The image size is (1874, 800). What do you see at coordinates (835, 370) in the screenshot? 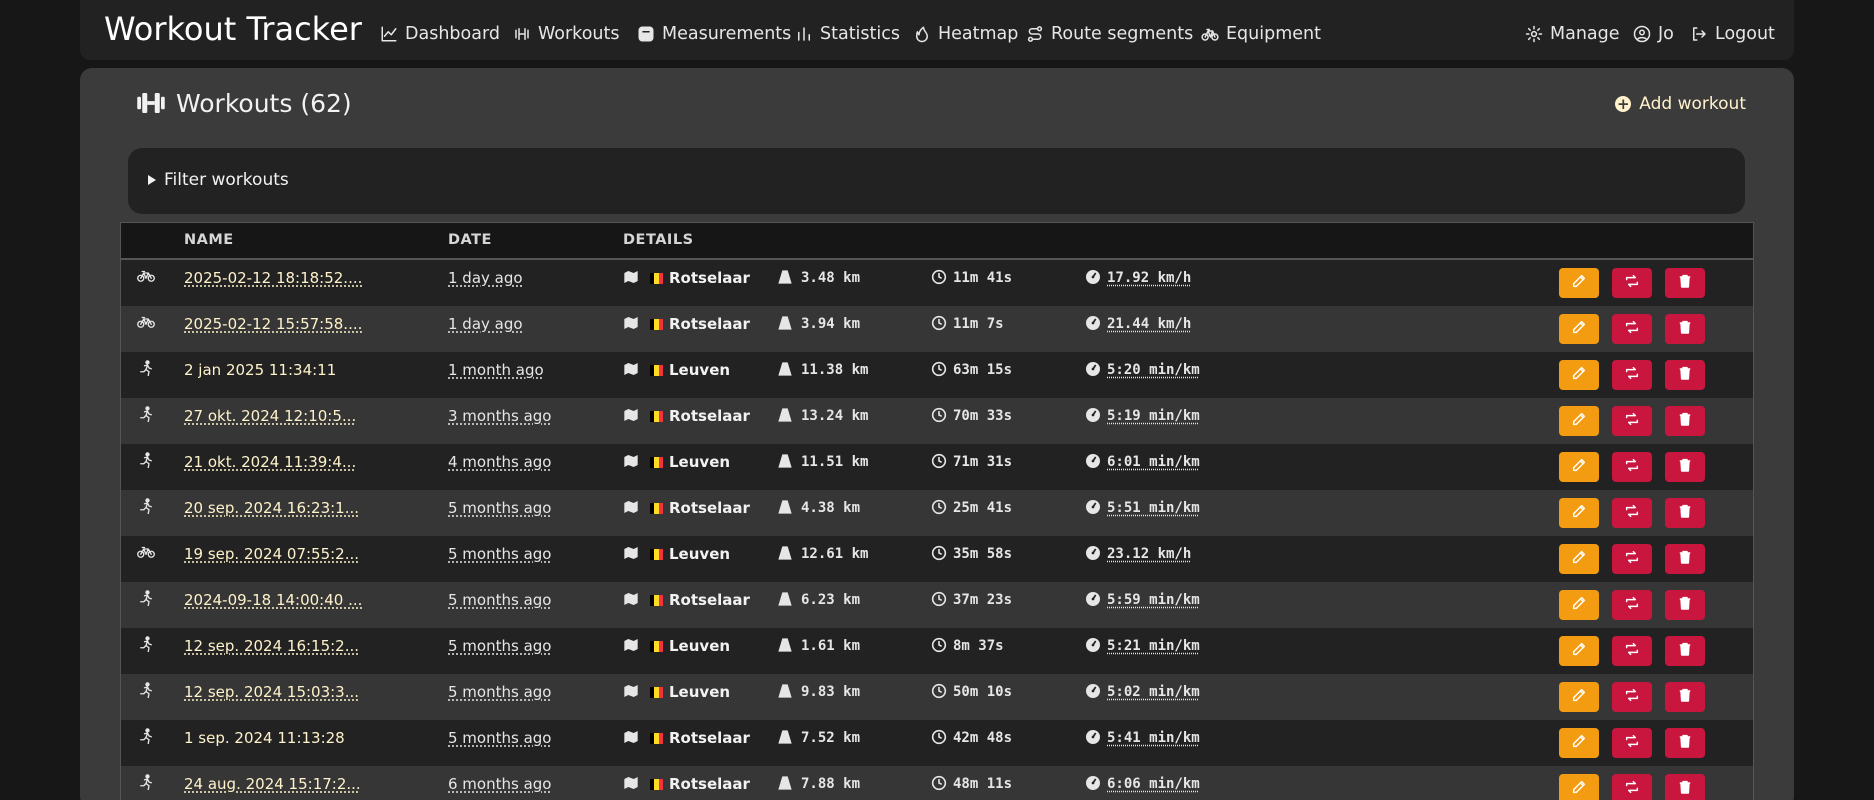
I see `workout-distance: 11.38 km` at bounding box center [835, 370].